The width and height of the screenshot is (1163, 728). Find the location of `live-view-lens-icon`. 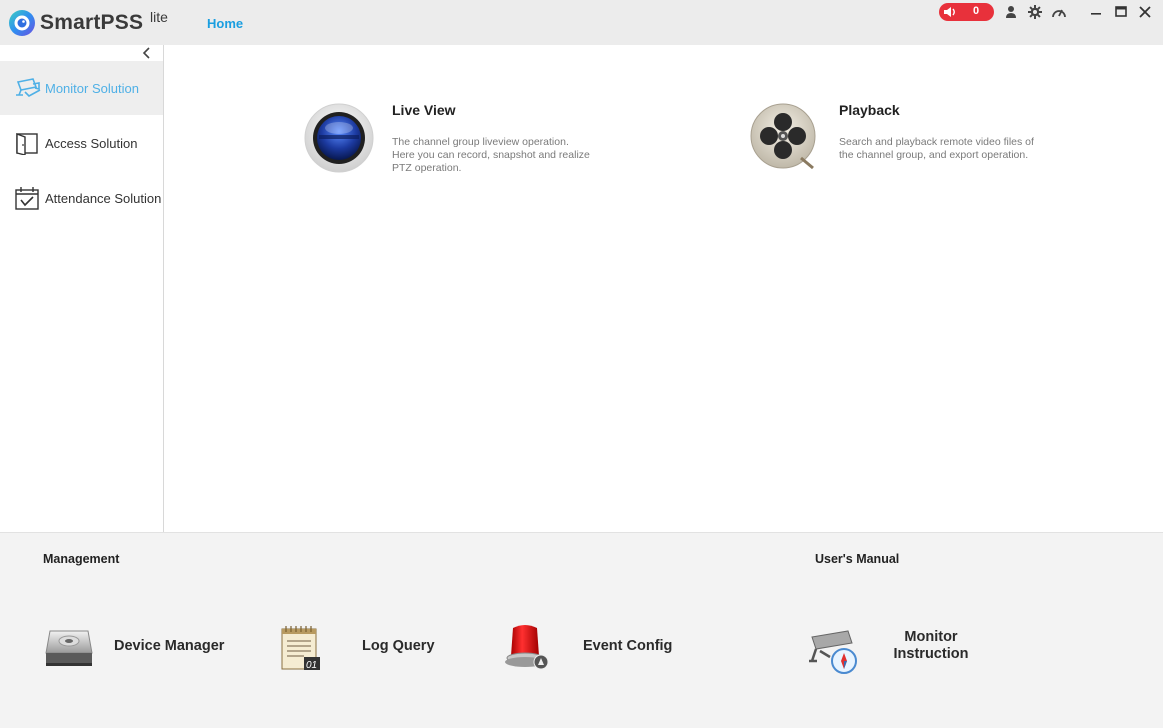

live-view-lens-icon is located at coordinates (339, 138).